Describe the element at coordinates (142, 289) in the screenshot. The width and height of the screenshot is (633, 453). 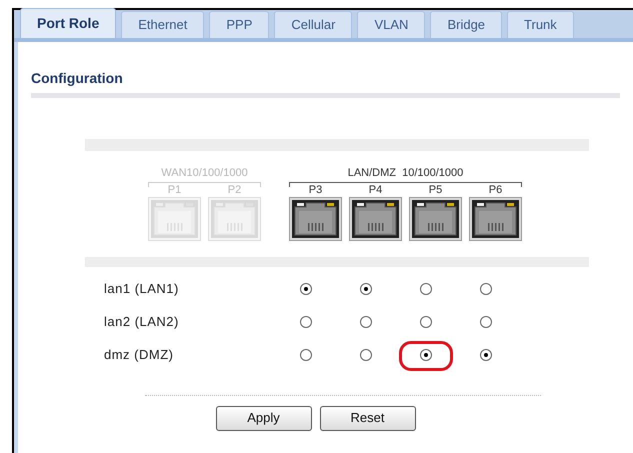
I see `role-label: lan1 (LAN1)` at that location.